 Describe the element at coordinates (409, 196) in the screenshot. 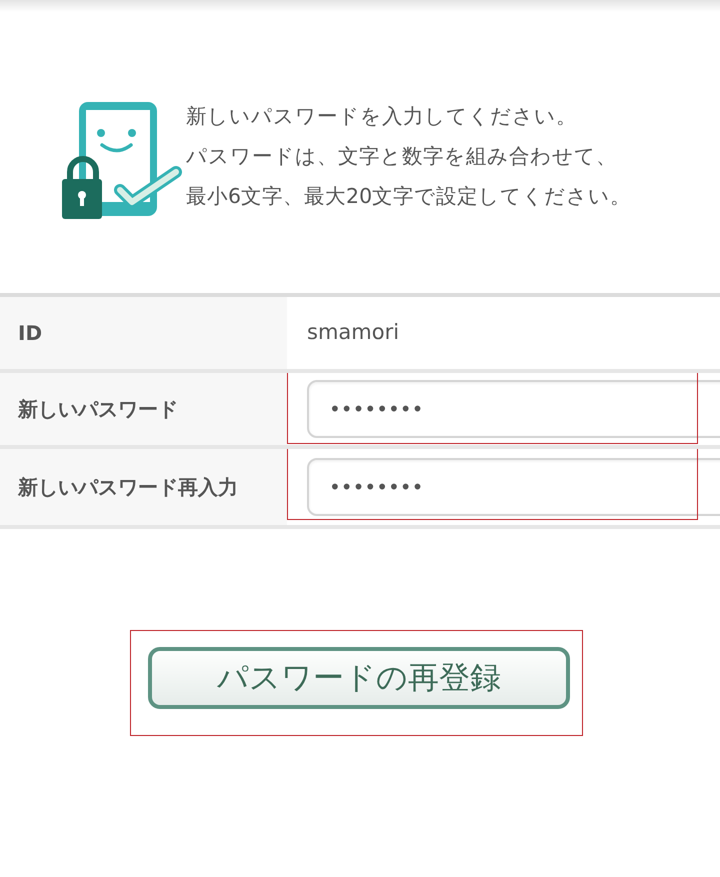

I see `instruction-text: 最小6文字、最大20文字で設定してください。` at that location.